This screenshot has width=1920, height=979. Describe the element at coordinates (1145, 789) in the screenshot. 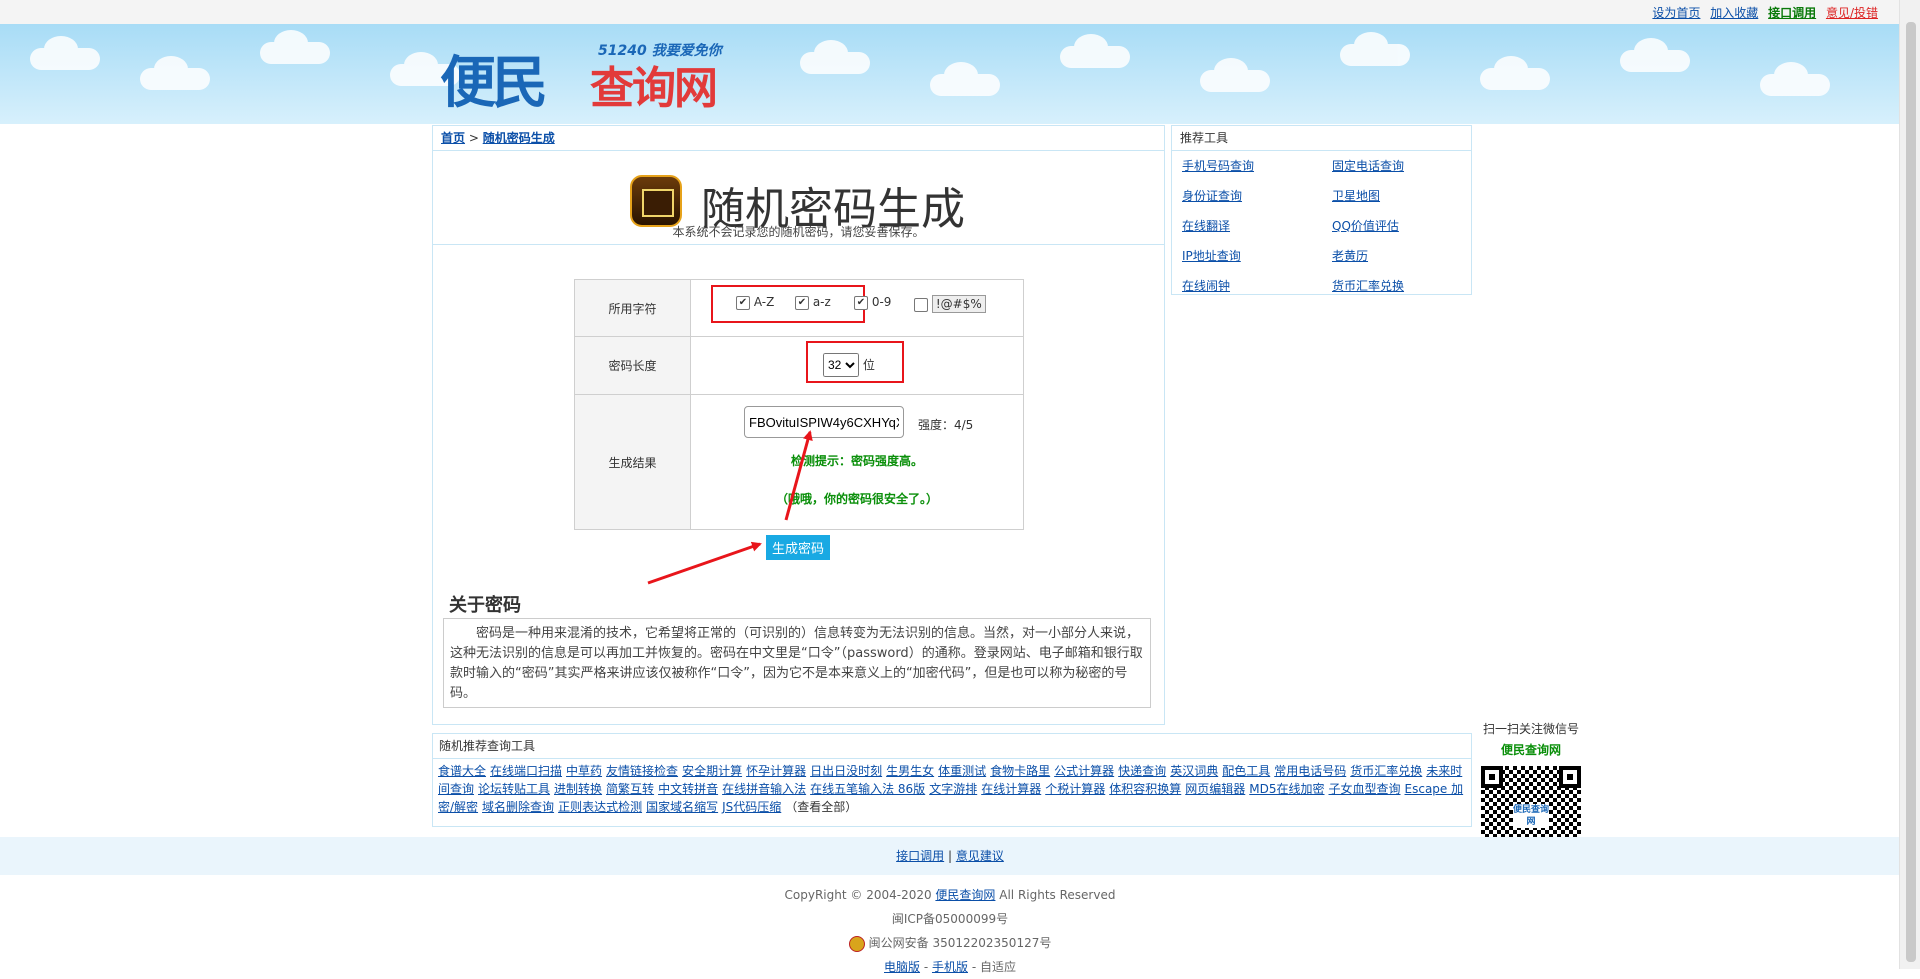

I see `recommend-link: 体积容积换算` at that location.